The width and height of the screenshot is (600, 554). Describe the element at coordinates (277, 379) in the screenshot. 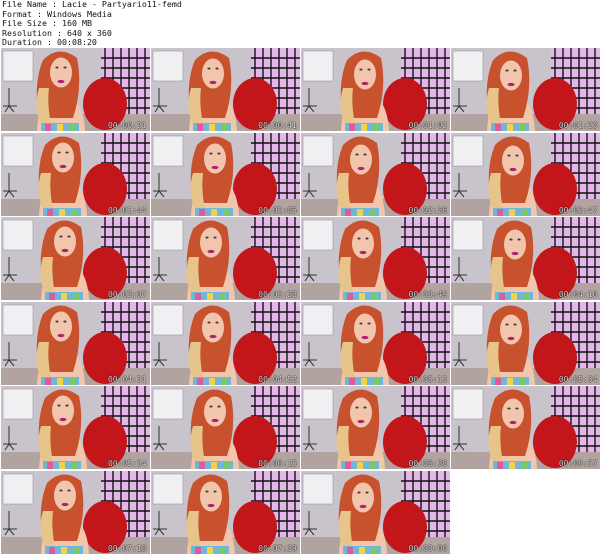

I see `thumbnail-timestamp: 00:04:52` at that location.